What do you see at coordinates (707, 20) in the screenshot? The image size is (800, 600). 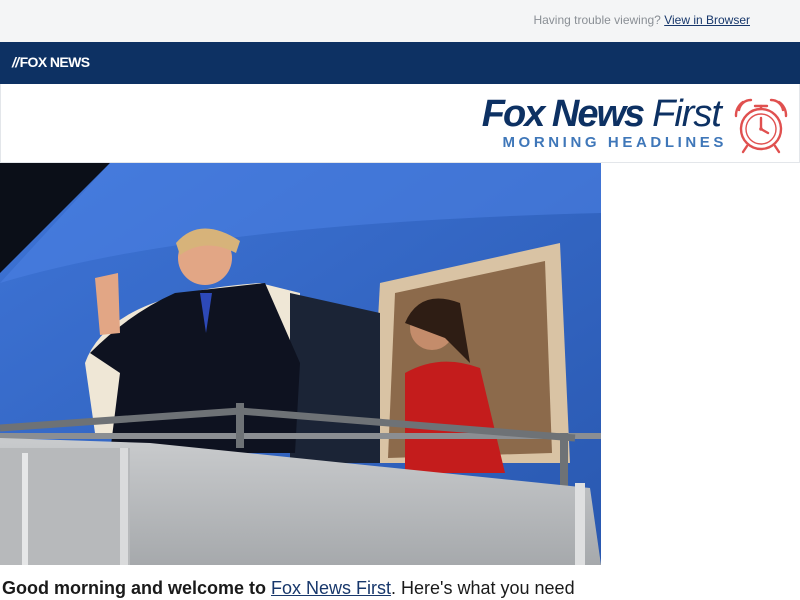 I see `view-in-browser-link: View in Browser` at bounding box center [707, 20].